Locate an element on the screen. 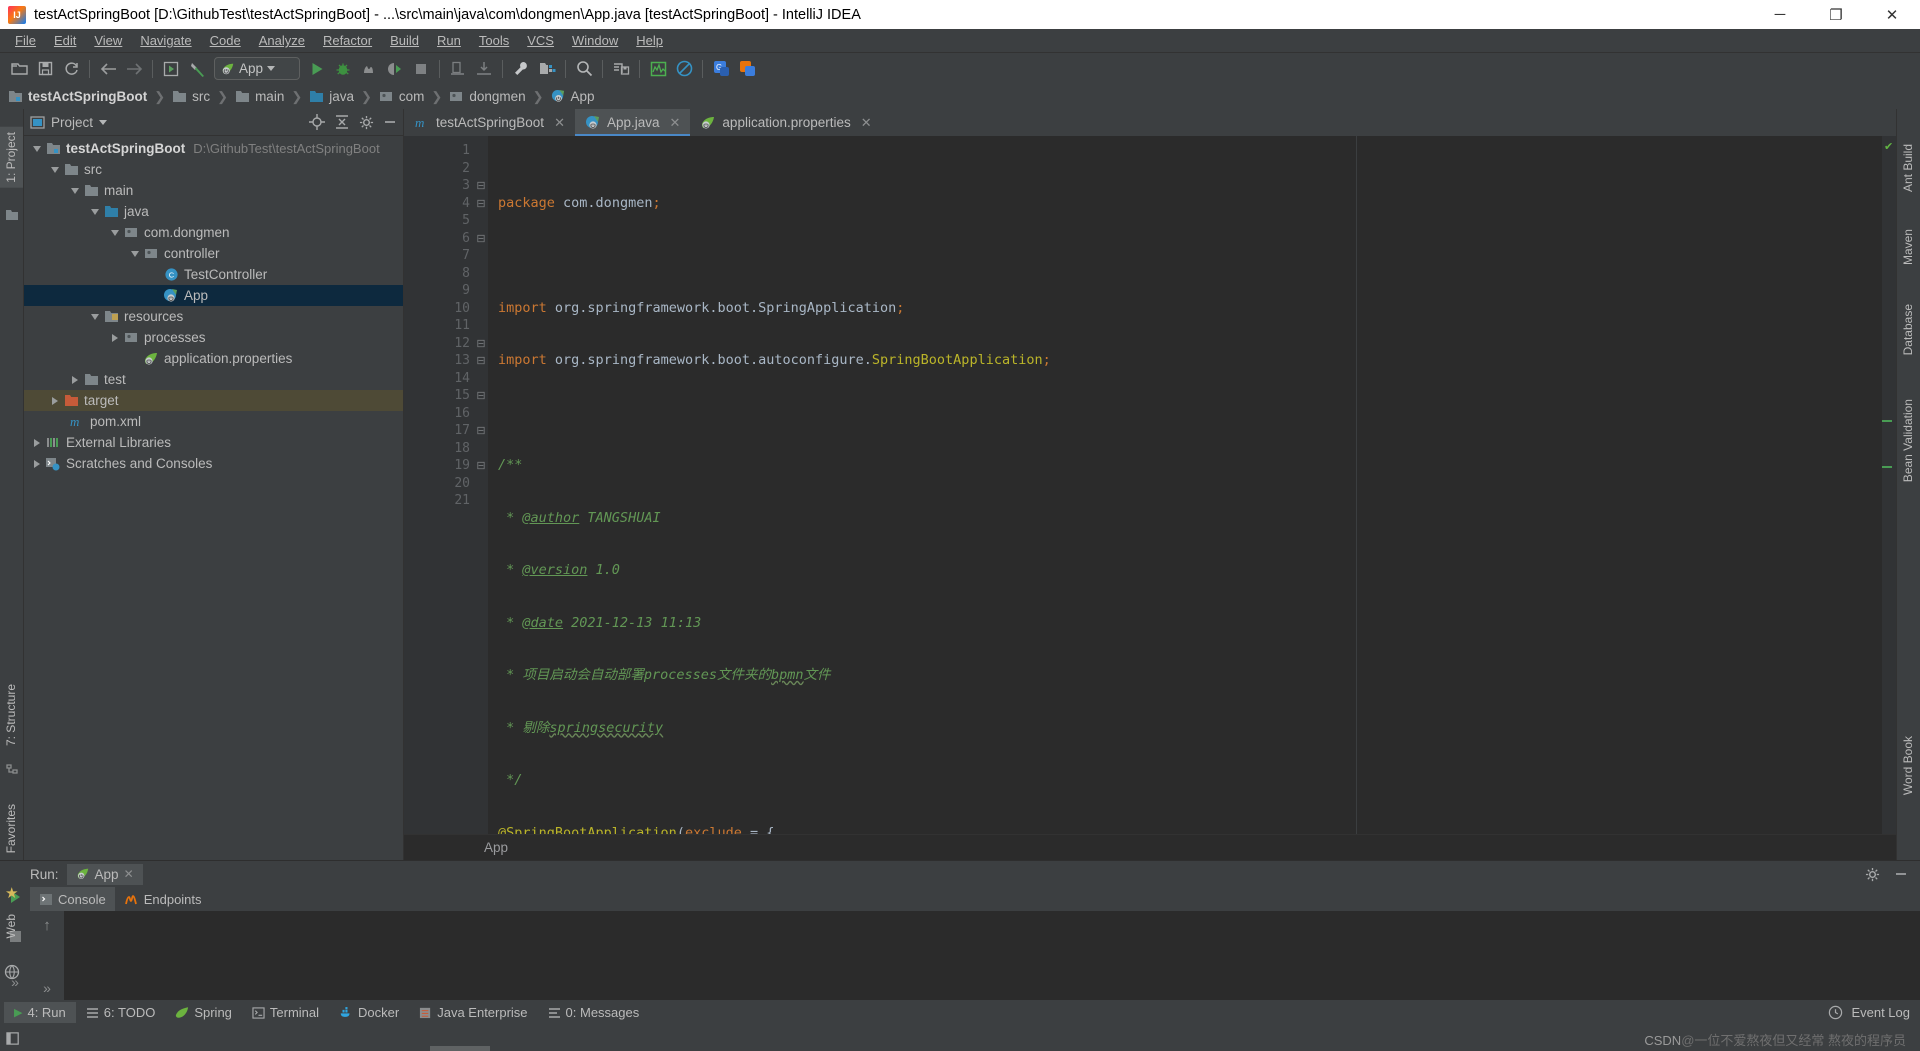  tree-row-pom-xml: m pom.xml is located at coordinates (213, 421).